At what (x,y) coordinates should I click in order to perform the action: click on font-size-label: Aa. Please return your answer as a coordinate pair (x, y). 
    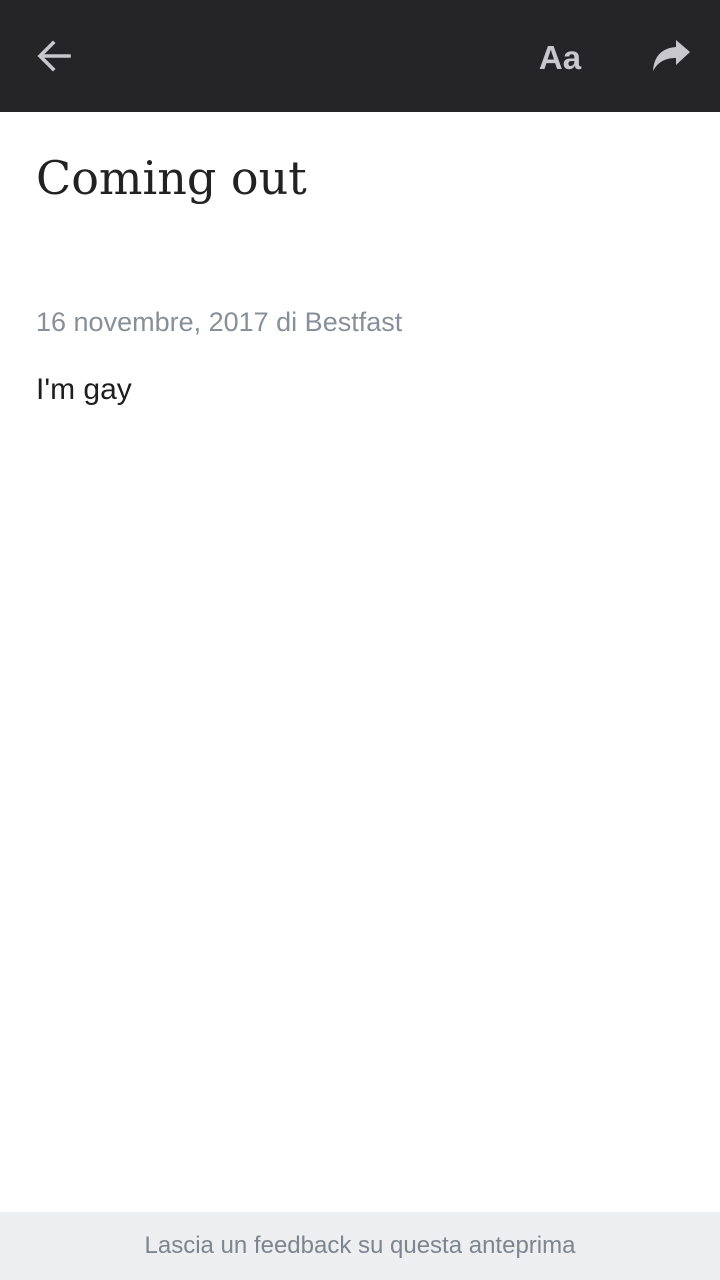
    Looking at the image, I should click on (560, 57).